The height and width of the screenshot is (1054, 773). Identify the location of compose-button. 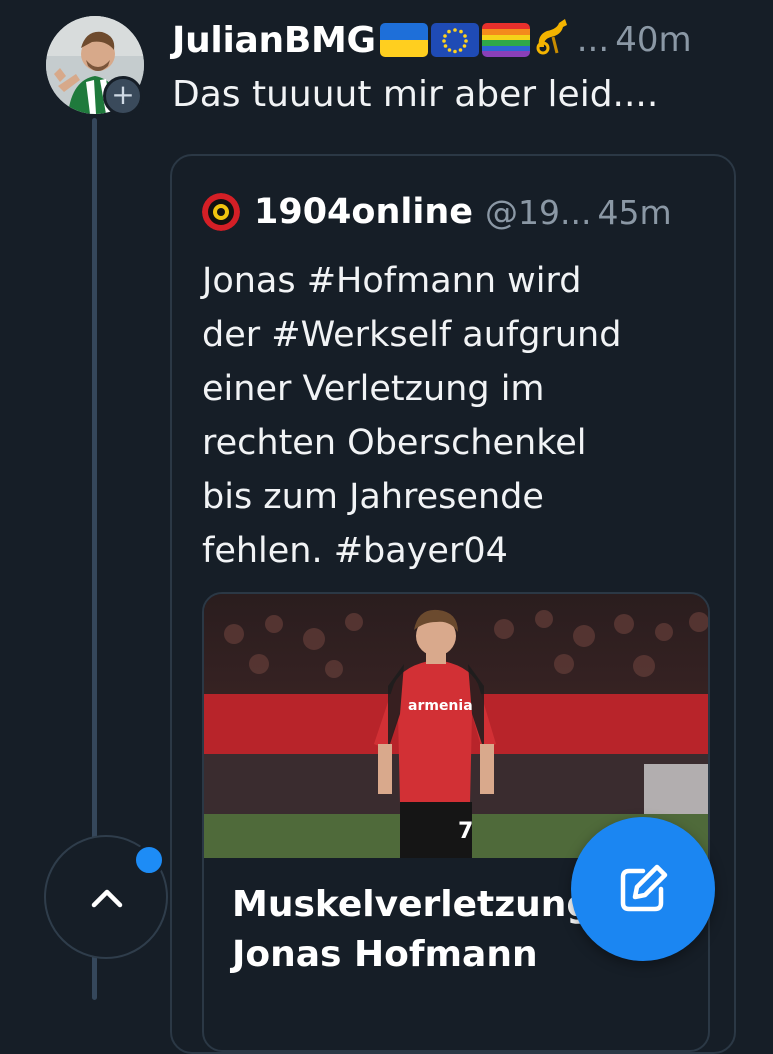
(643, 889).